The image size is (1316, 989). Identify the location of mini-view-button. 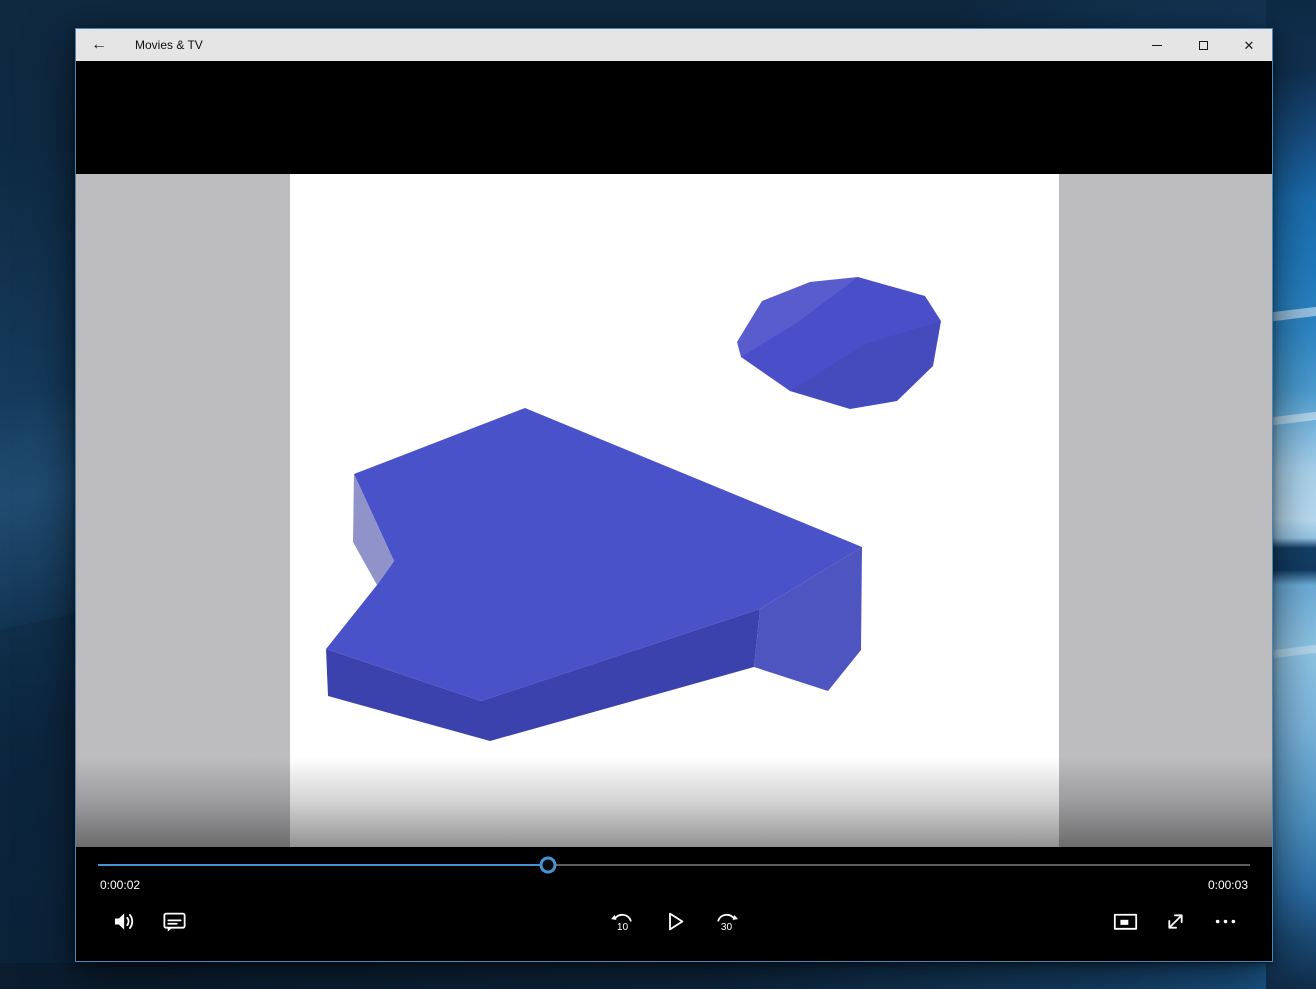
(1125, 921).